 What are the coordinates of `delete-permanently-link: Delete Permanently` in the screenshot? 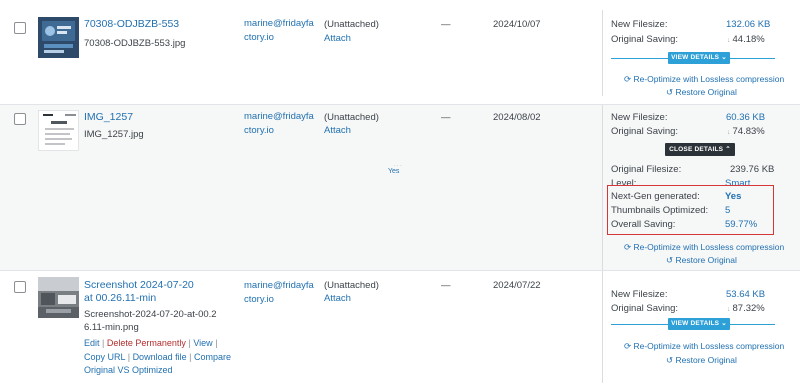 It's located at (146, 343).